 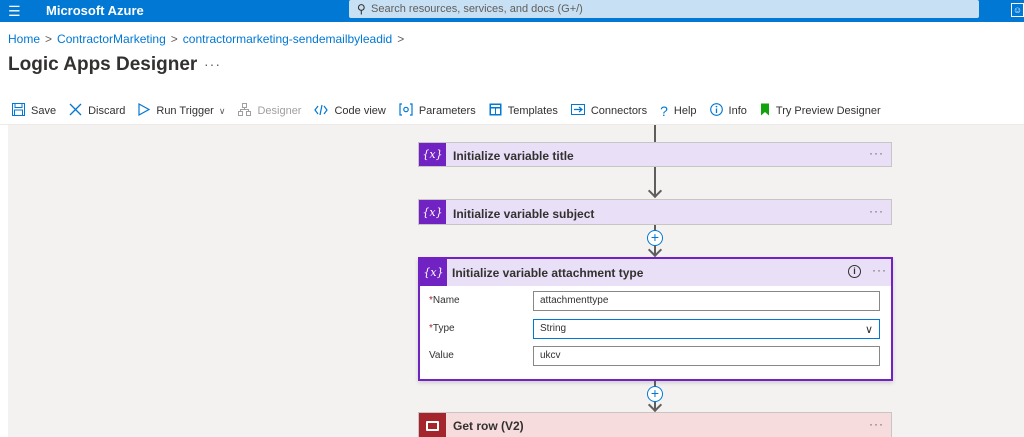 I want to click on info-button: Info, so click(x=728, y=111).